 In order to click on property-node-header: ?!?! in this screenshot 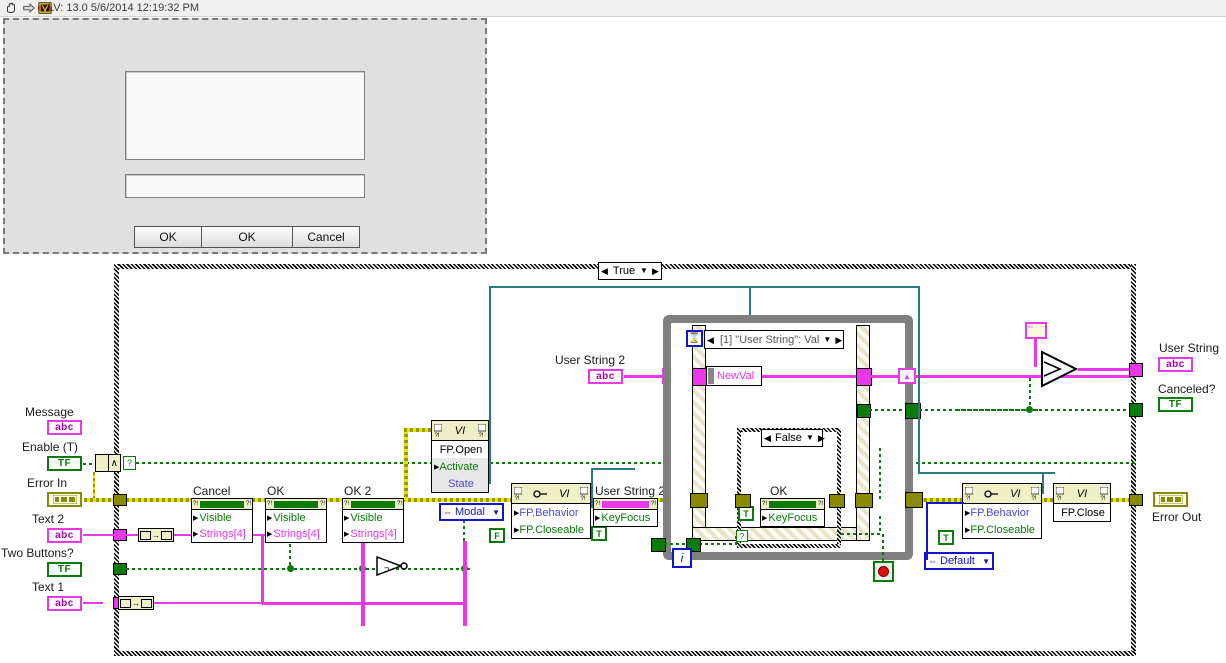, I will do `click(222, 504)`.